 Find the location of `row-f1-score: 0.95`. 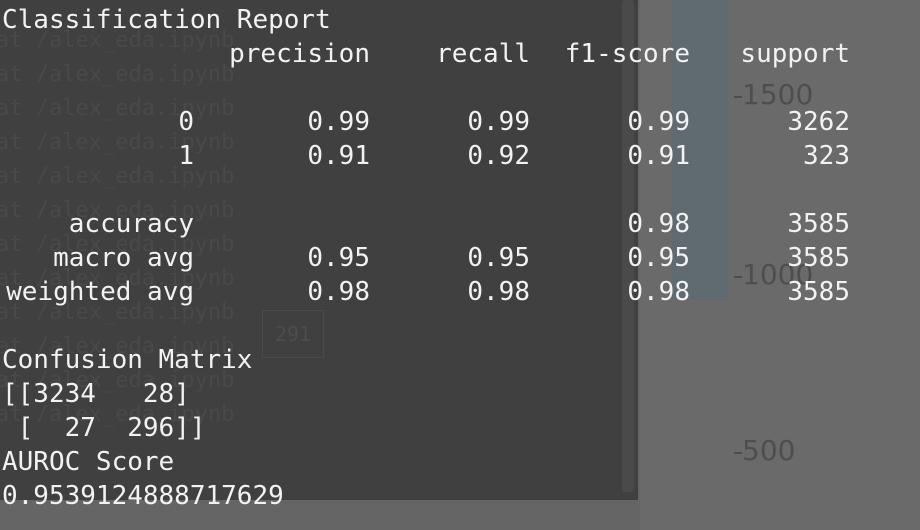

row-f1-score: 0.95 is located at coordinates (658, 258).